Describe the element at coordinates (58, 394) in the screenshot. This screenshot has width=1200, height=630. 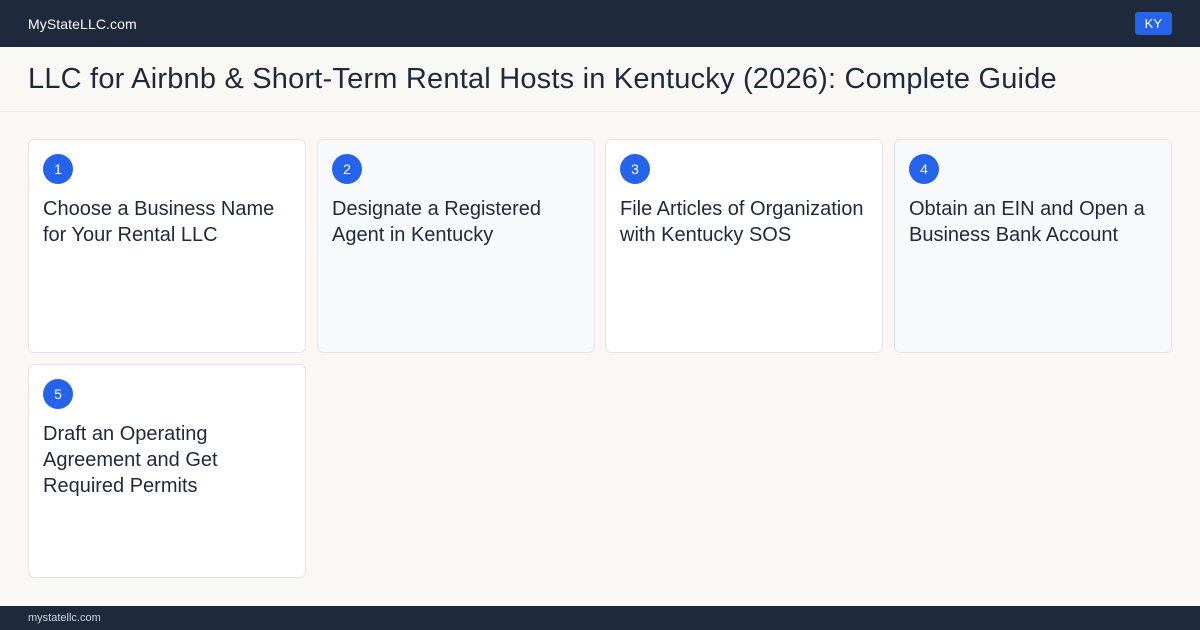
I see `step-number-badge: 5` at that location.